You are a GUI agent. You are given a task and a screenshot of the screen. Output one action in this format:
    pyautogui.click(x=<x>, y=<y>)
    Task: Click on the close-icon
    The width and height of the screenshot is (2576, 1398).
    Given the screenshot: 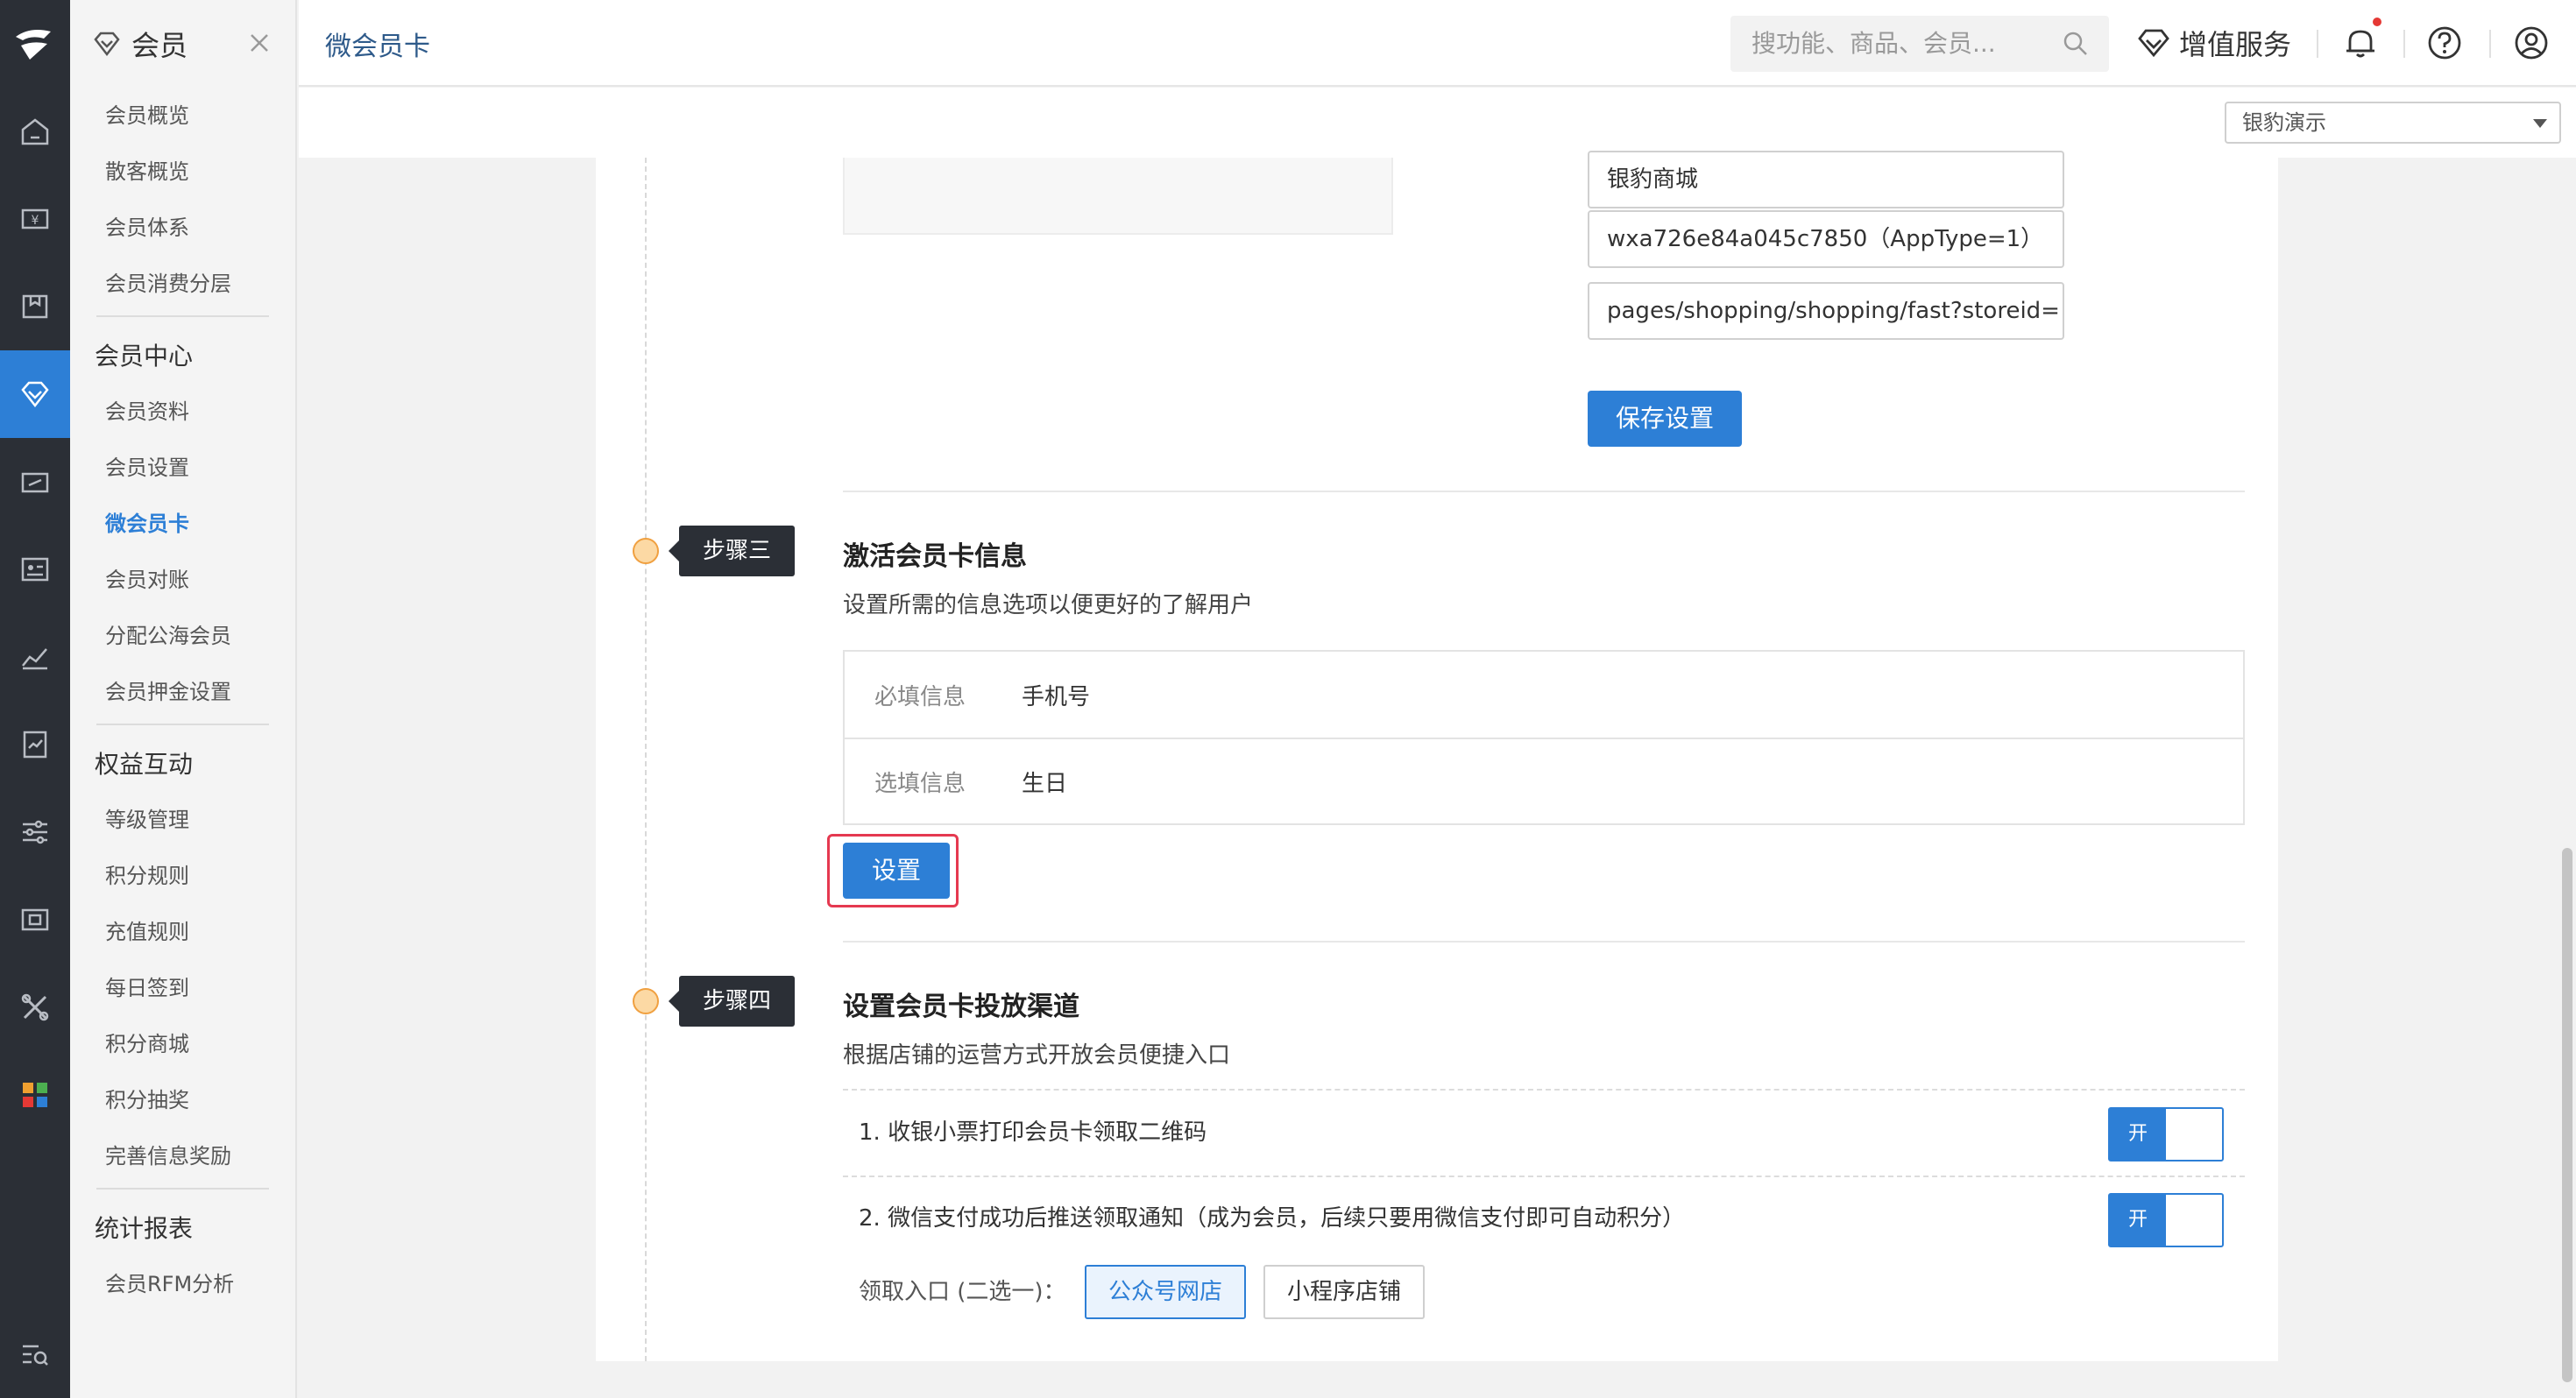 What is the action you would take?
    pyautogui.click(x=259, y=43)
    